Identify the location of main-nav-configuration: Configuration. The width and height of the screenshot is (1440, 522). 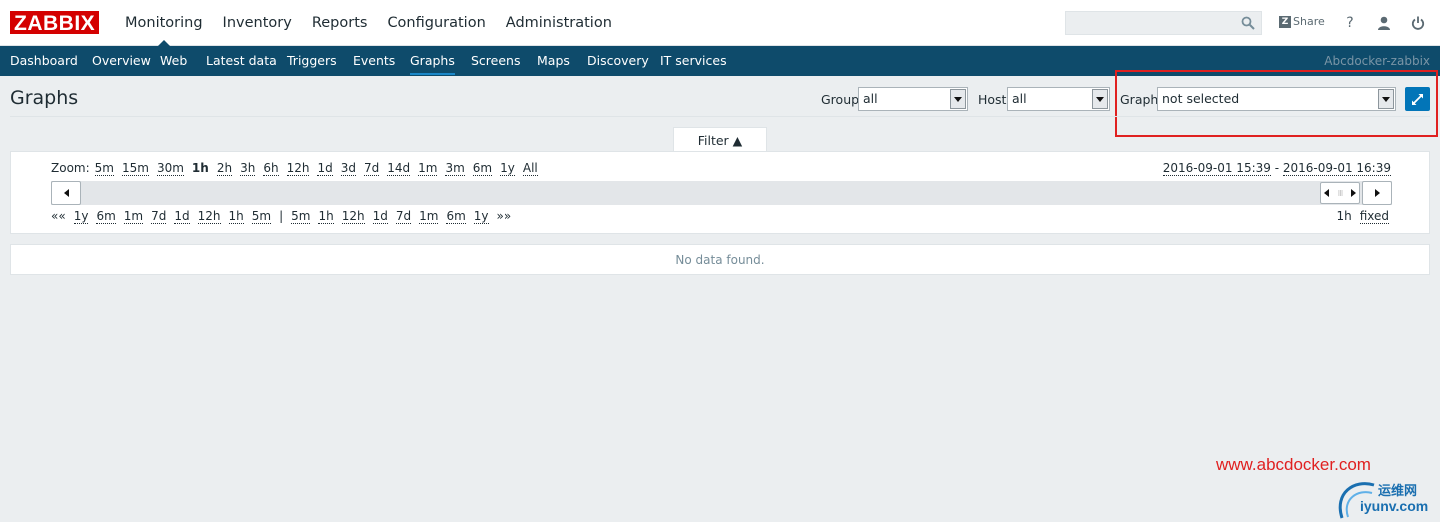
(436, 23).